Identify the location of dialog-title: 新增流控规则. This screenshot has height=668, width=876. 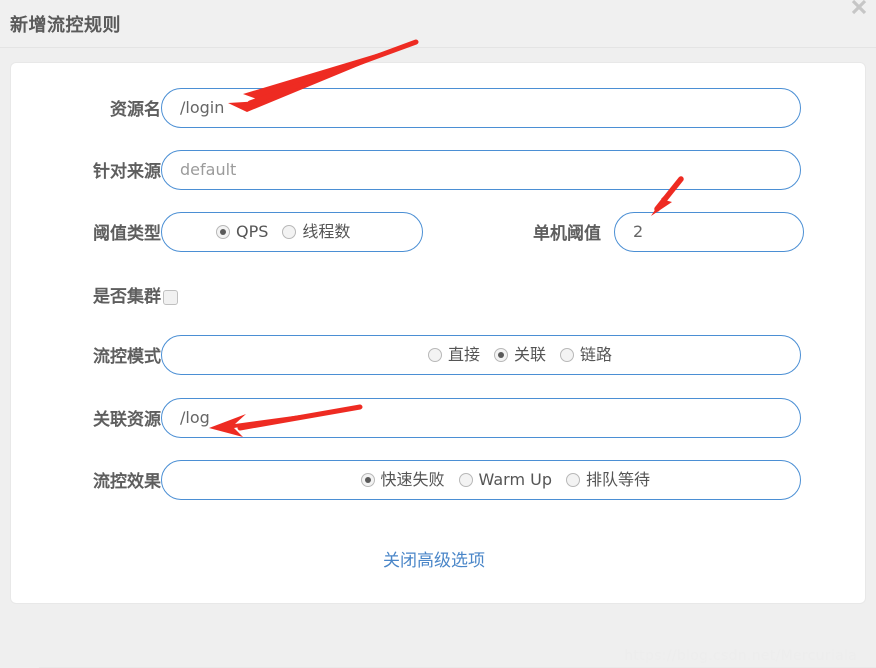
(65, 25).